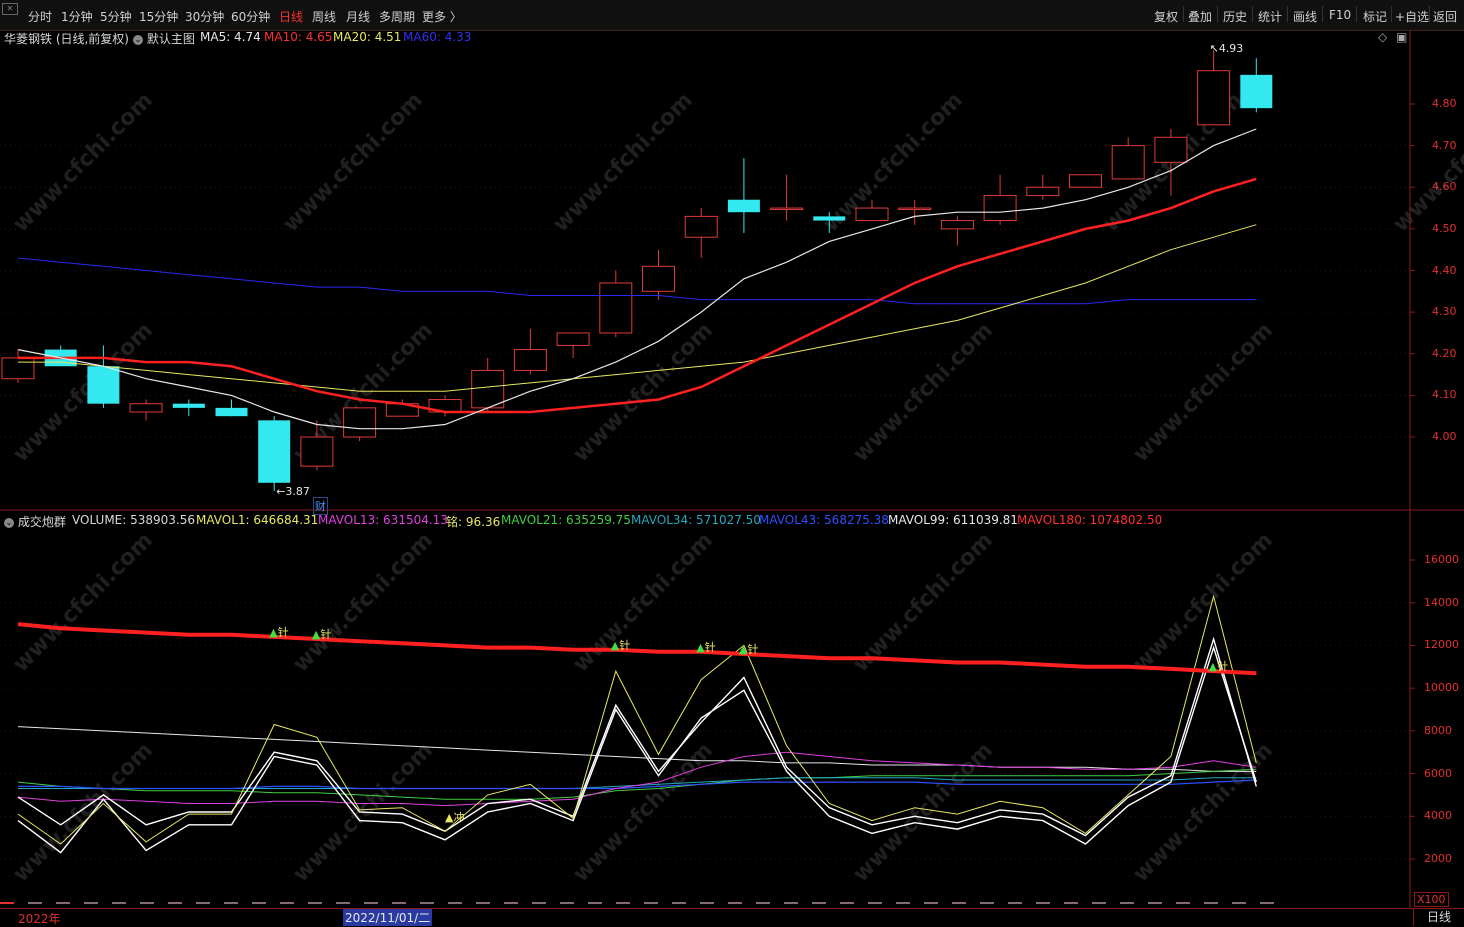 The width and height of the screenshot is (1464, 927). I want to click on period-tab-monthly: 月线, so click(358, 16).